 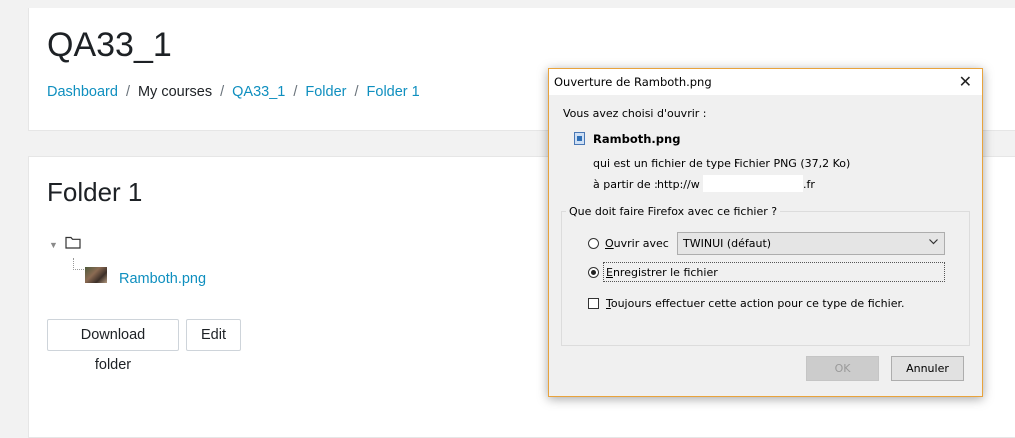 I want to click on open-with-label: Ouvrir avec, so click(x=637, y=243).